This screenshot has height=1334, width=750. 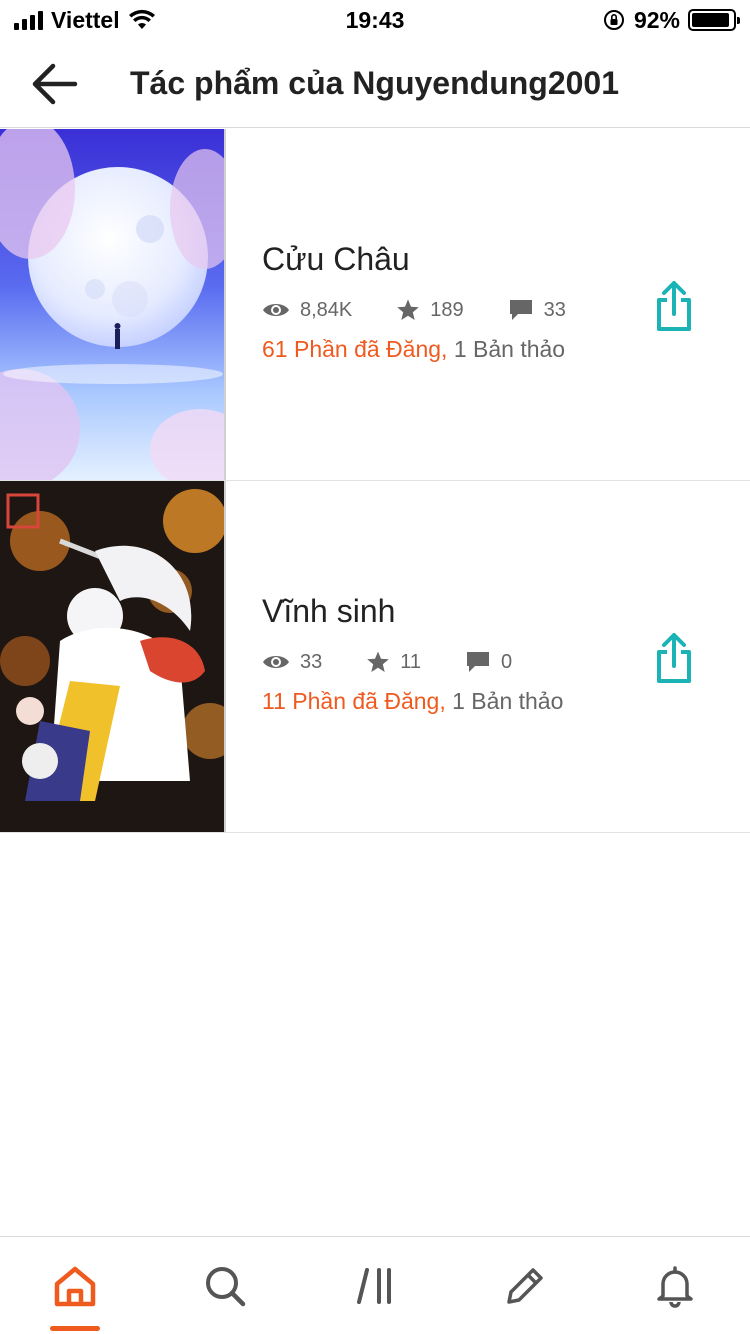 I want to click on library-icon, so click(x=374, y=1285).